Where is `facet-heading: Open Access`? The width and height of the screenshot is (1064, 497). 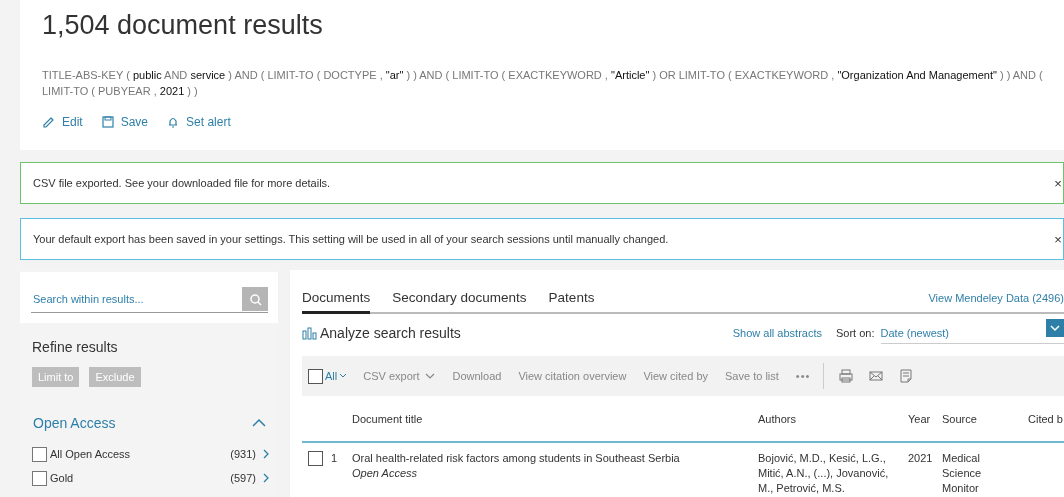
facet-heading: Open Access is located at coordinates (74, 423).